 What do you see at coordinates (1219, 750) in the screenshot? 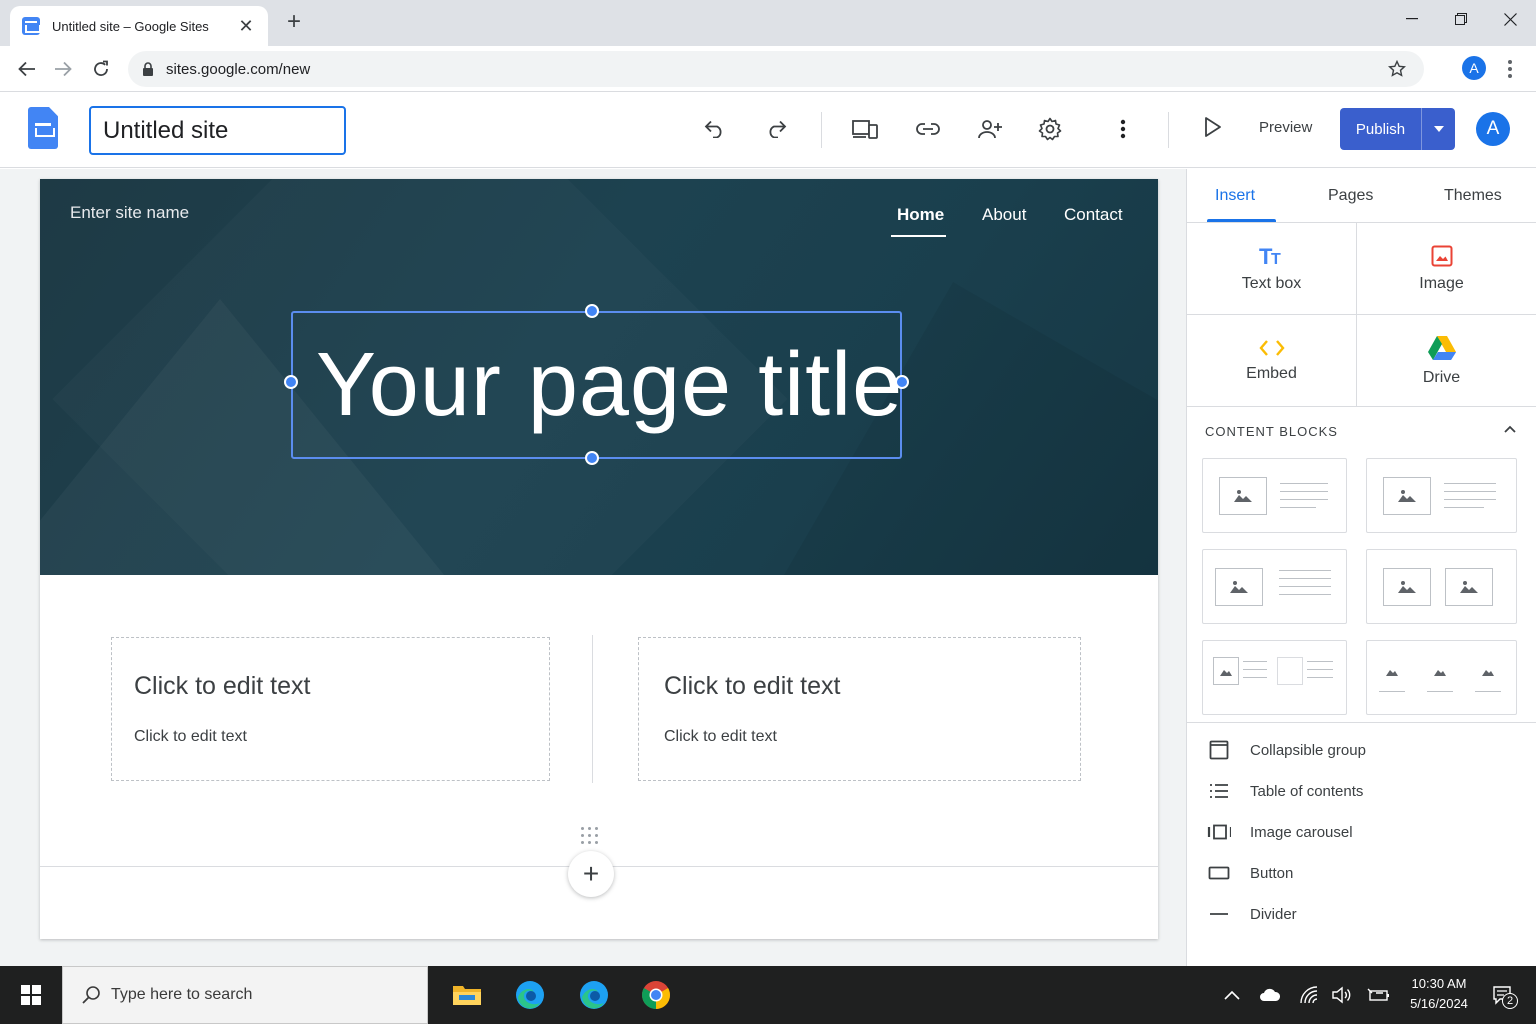
I see `collapsible-group-icon` at bounding box center [1219, 750].